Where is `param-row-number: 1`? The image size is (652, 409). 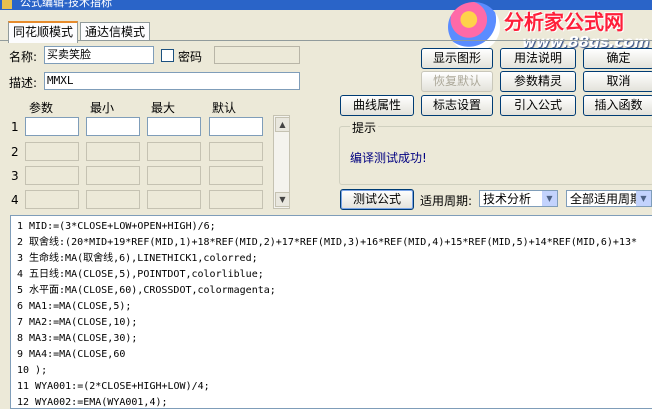 param-row-number: 1 is located at coordinates (15, 127).